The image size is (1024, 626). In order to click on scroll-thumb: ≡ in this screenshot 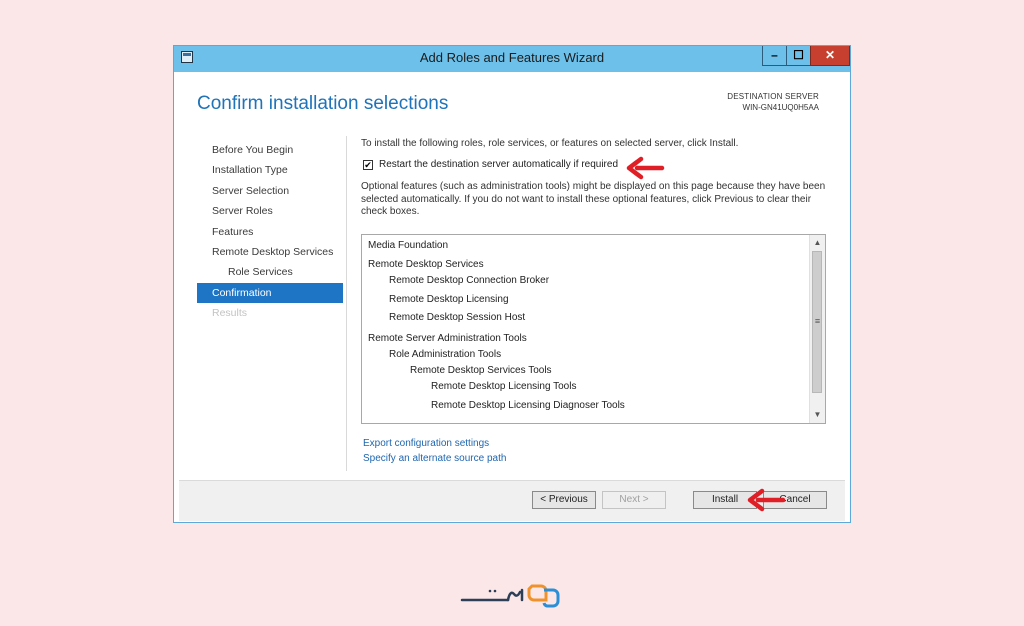, I will do `click(817, 322)`.